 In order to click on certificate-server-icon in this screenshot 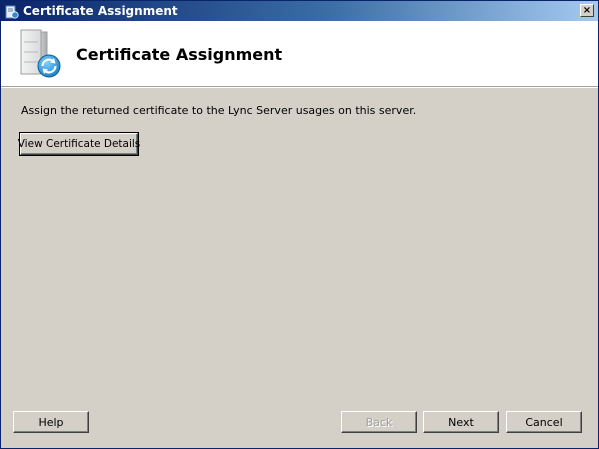, I will do `click(12, 11)`.